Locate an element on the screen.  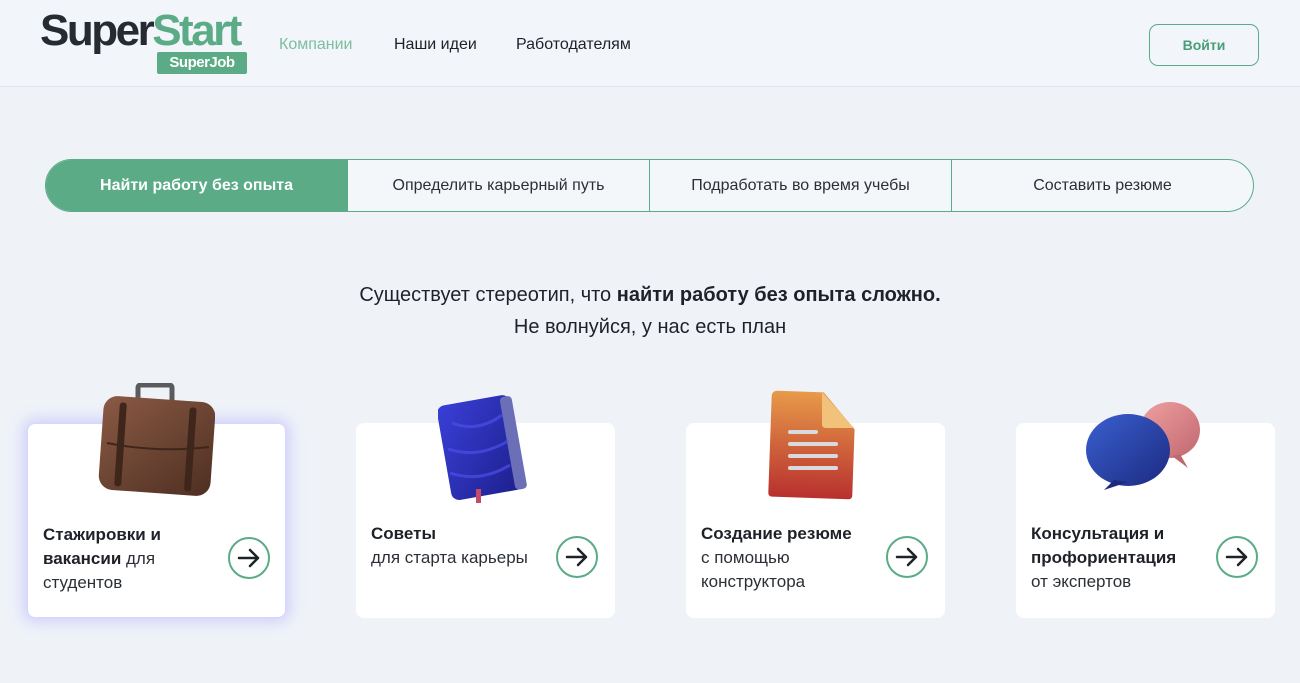
superjob-badge: SuperJob is located at coordinates (202, 63).